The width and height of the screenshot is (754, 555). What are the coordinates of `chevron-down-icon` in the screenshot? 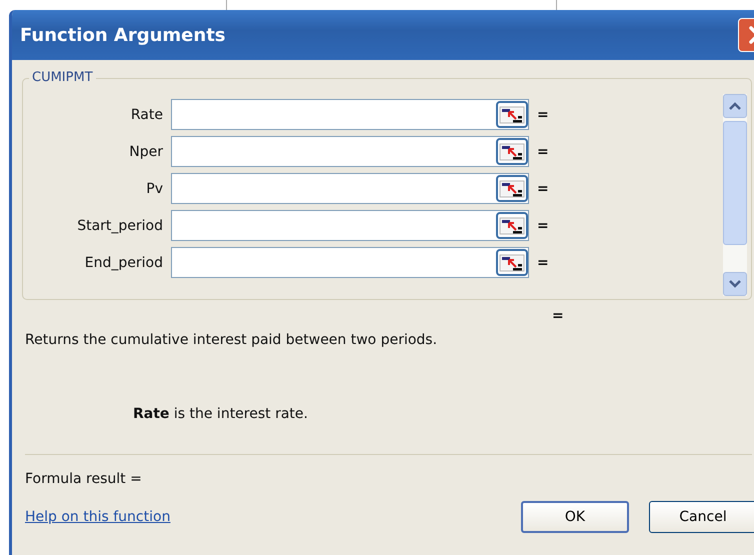 It's located at (735, 284).